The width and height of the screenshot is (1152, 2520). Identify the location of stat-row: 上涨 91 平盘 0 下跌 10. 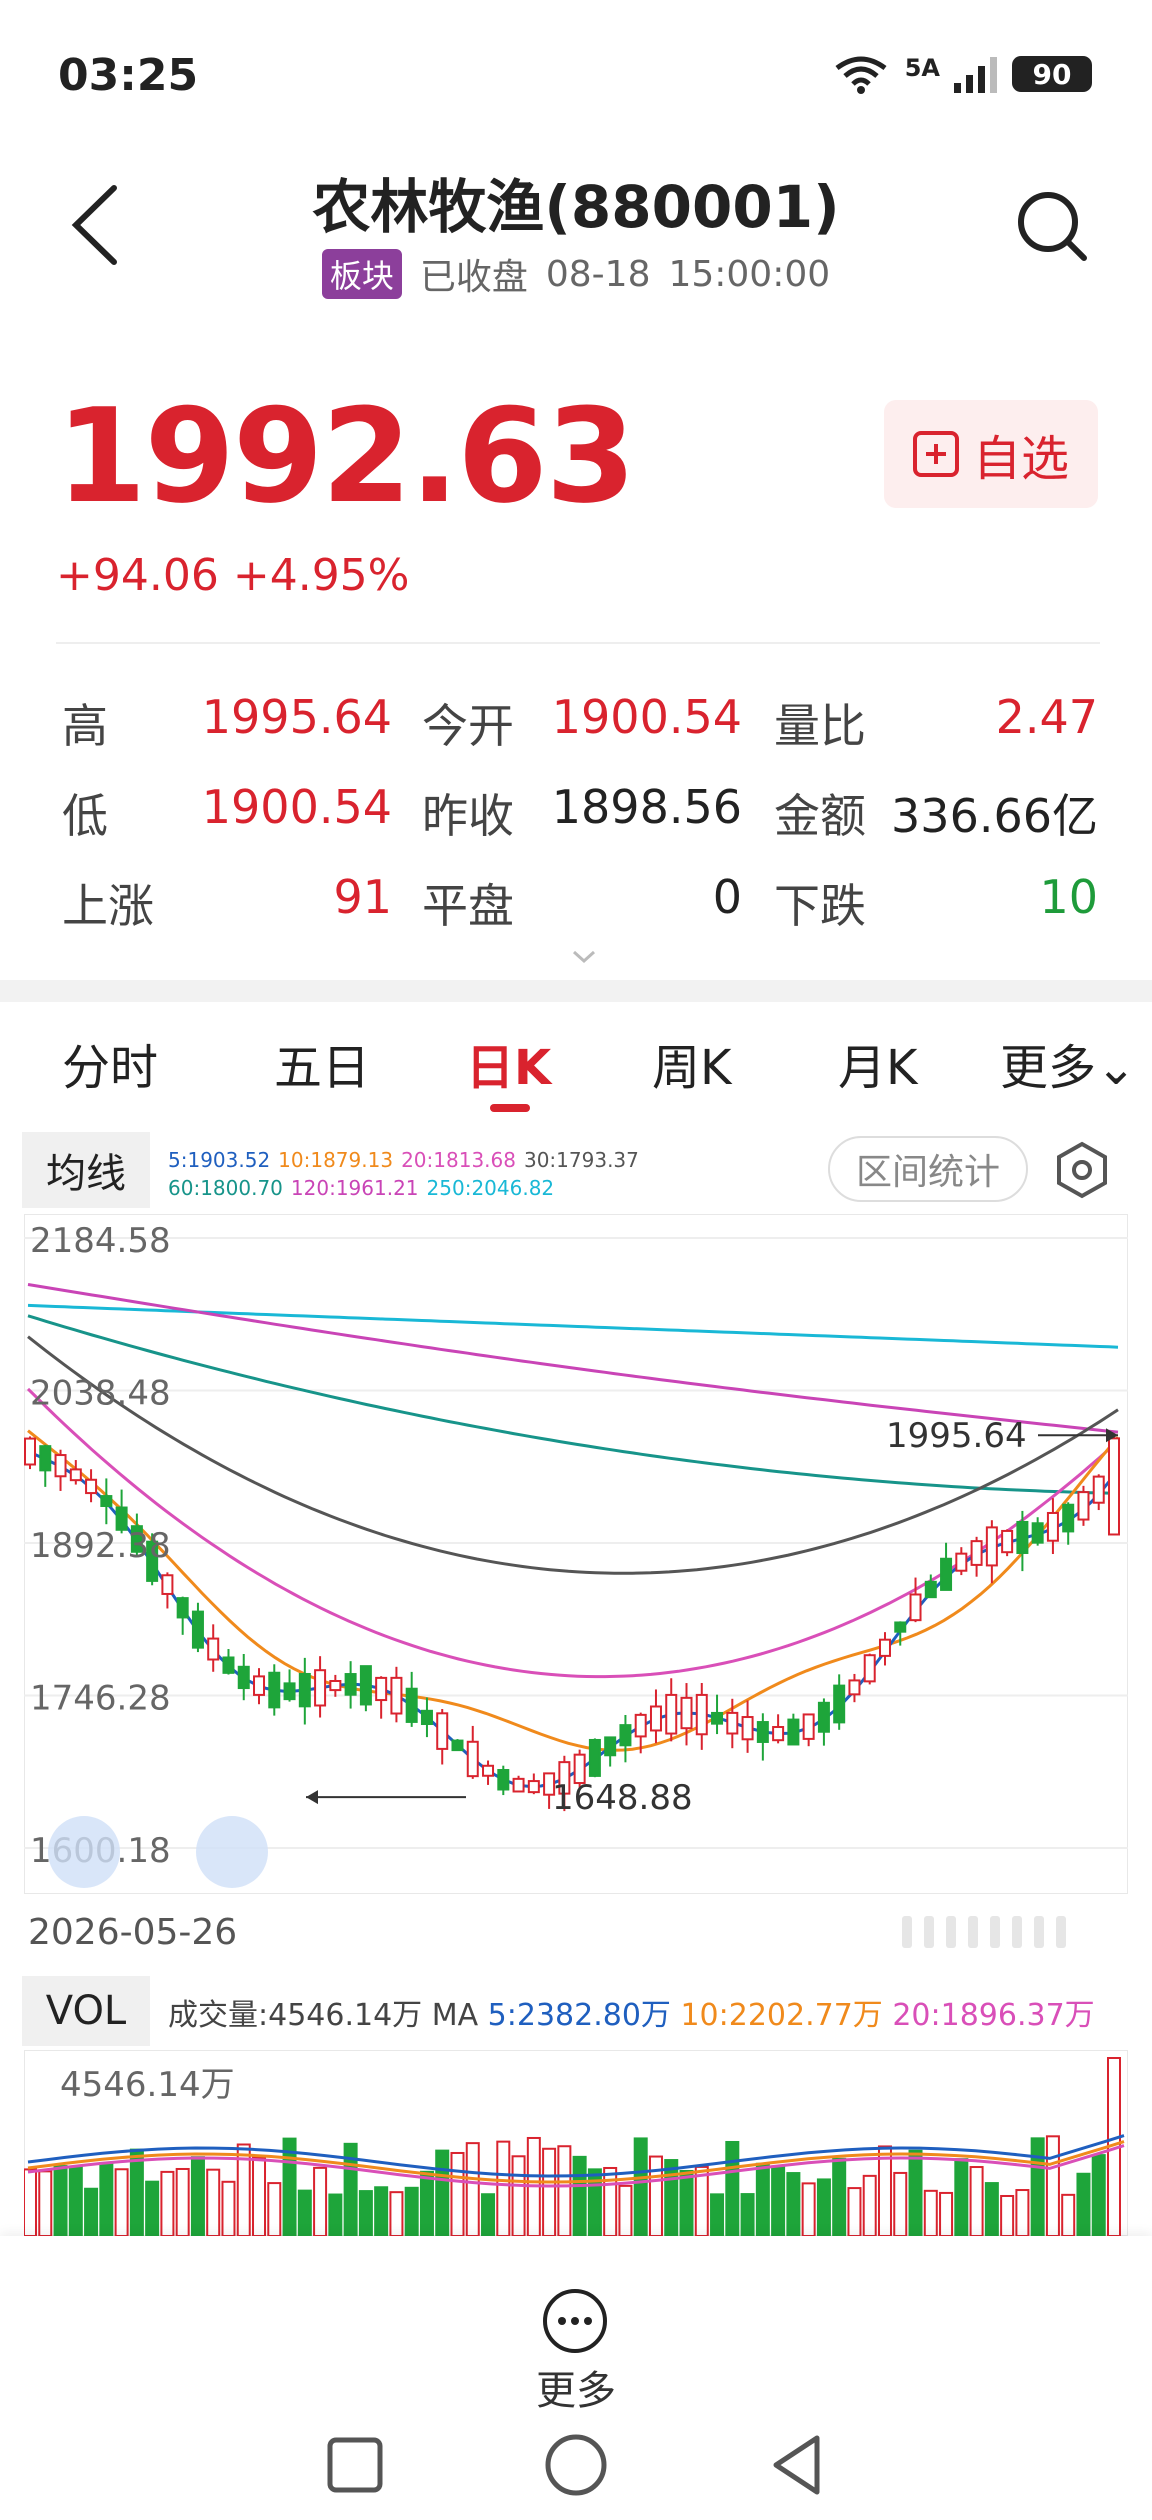
(582, 915).